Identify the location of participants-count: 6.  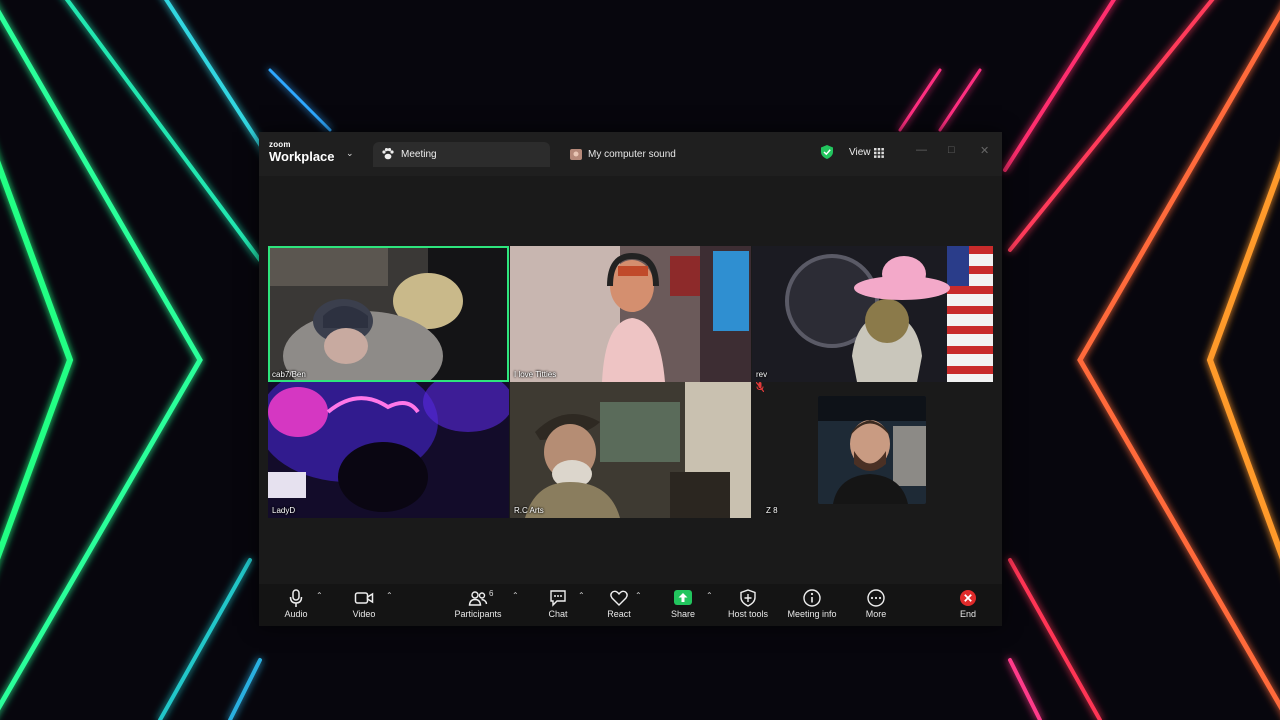
(491, 593).